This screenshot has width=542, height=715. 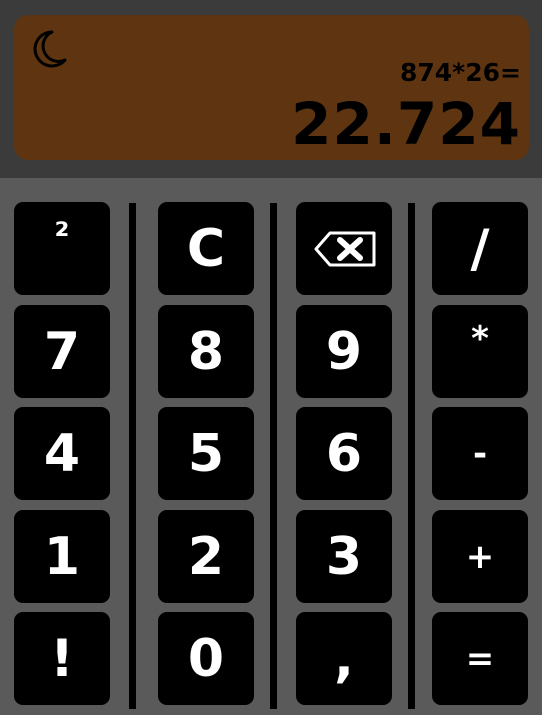 What do you see at coordinates (480, 556) in the screenshot?
I see `plus-button: +` at bounding box center [480, 556].